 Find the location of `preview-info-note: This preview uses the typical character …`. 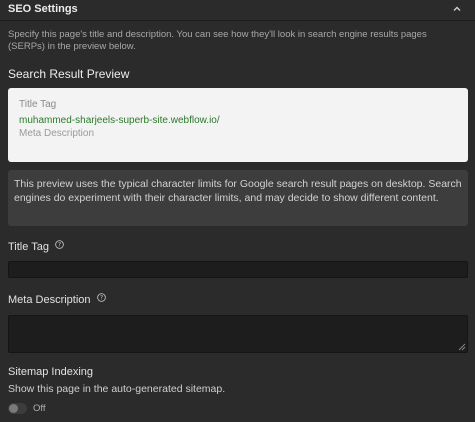

preview-info-note: This preview uses the typical character … is located at coordinates (238, 198).